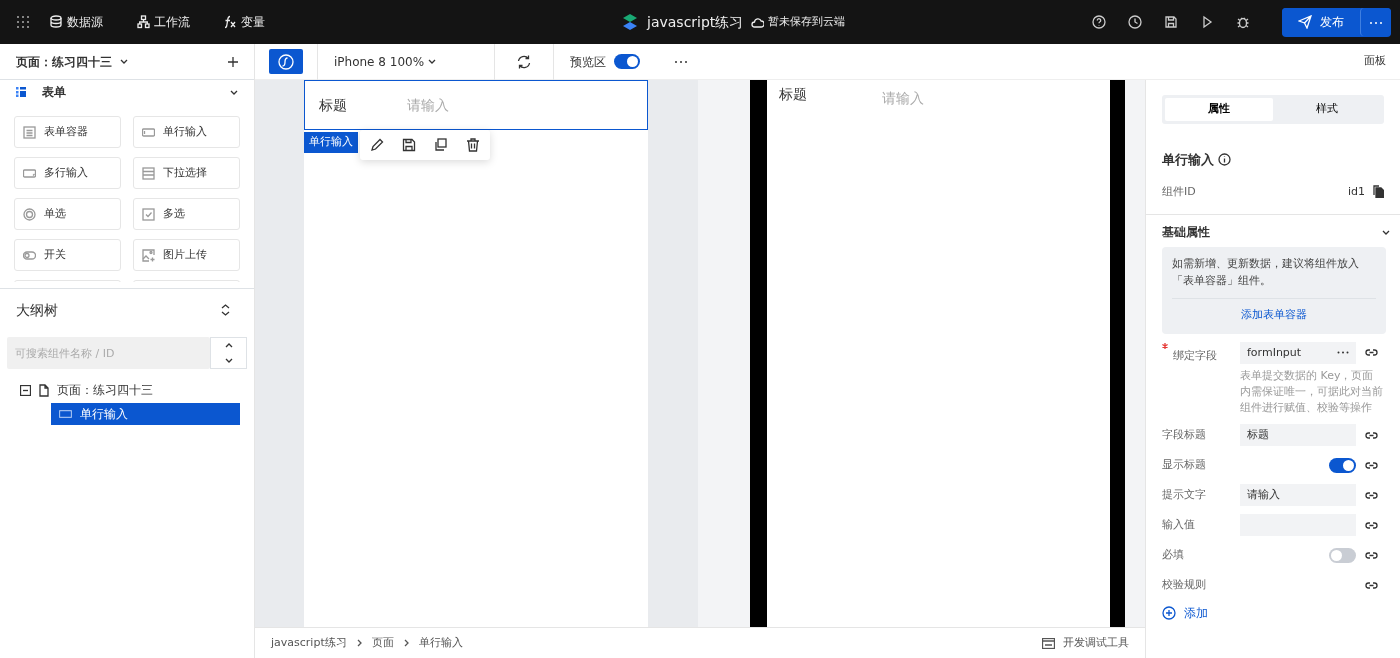 Image resolution: width=1400 pixels, height=658 pixels. I want to click on textarea-icon, so click(29, 173).